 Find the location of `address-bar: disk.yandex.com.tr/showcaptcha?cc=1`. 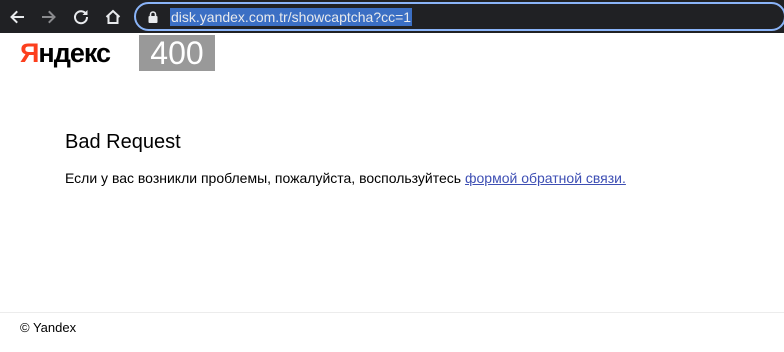

address-bar: disk.yandex.com.tr/showcaptcha?cc=1 is located at coordinates (459, 16).